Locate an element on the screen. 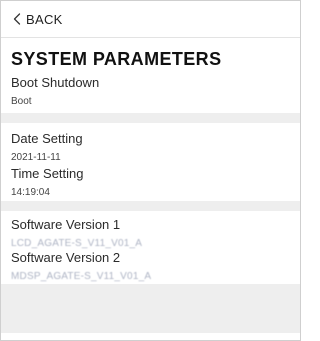  page-title: SYSTEM PARAMETERS is located at coordinates (116, 59).